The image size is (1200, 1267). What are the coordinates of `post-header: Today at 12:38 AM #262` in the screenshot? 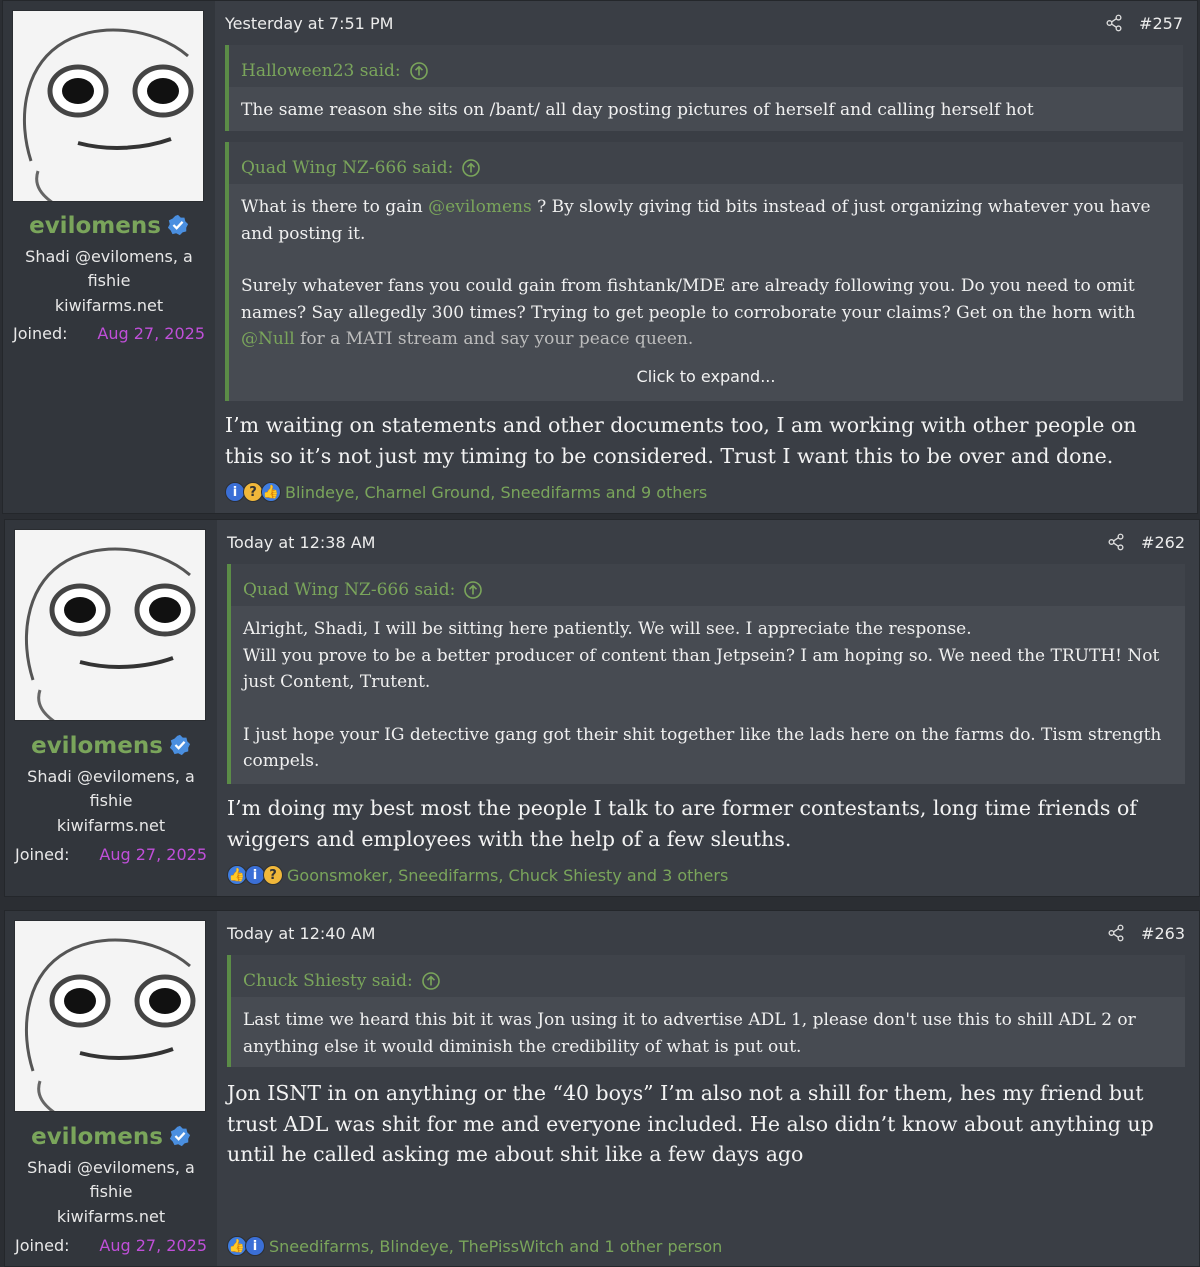 It's located at (706, 542).